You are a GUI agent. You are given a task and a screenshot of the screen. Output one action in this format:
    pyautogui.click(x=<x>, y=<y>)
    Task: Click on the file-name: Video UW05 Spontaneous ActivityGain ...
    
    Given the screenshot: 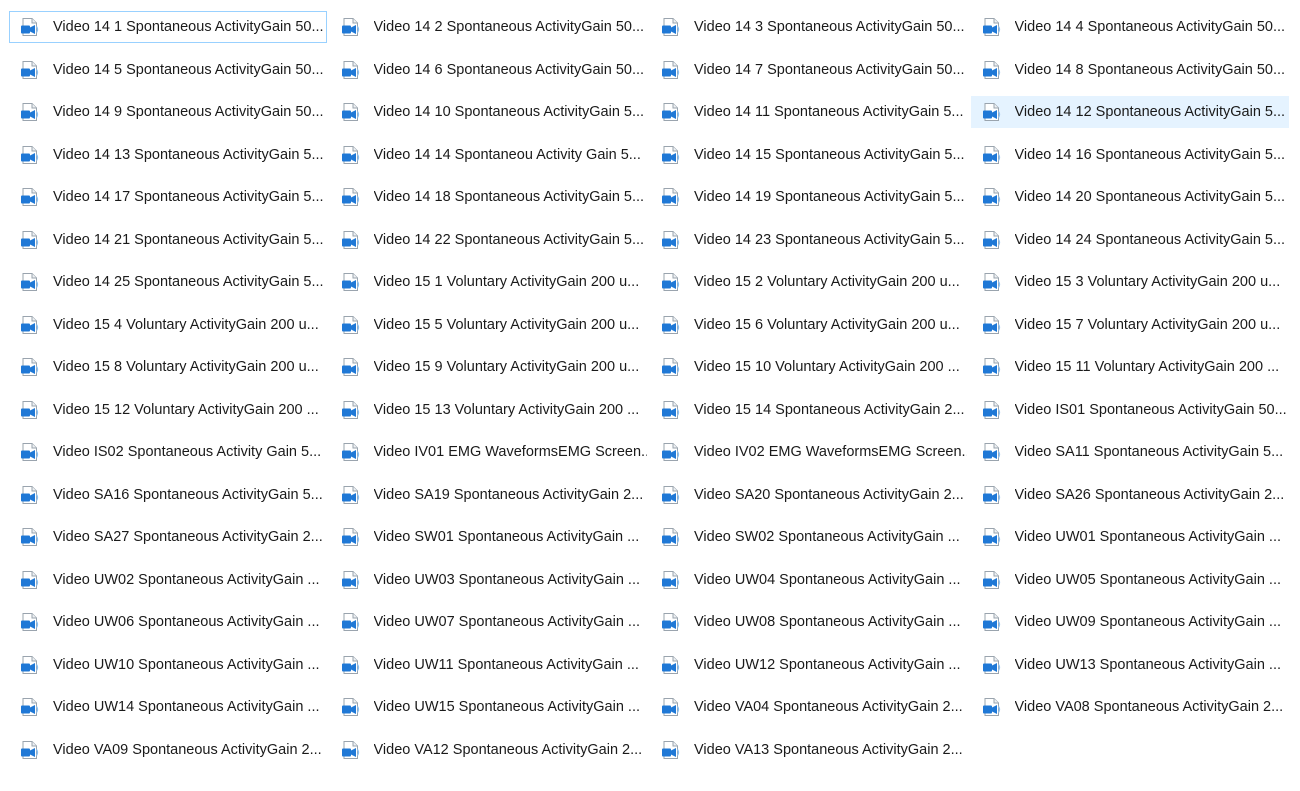 What is the action you would take?
    pyautogui.click(x=1148, y=579)
    